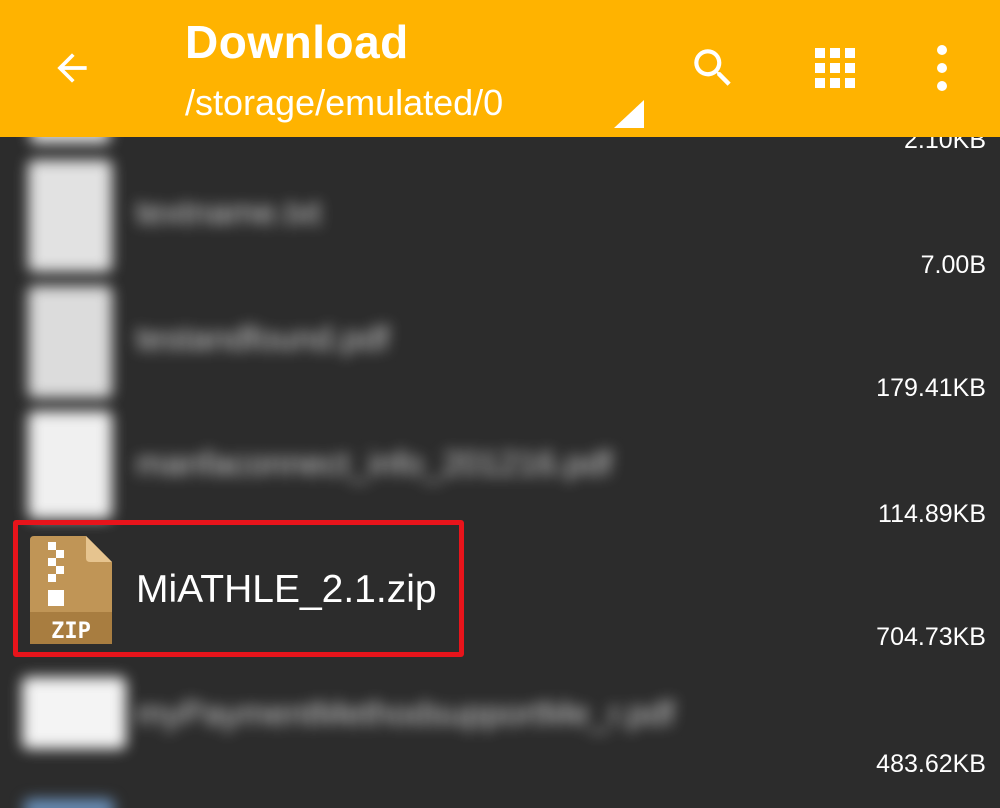 The height and width of the screenshot is (808, 1000). What do you see at coordinates (263, 339) in the screenshot?
I see `file-name: testandfound.pdf` at bounding box center [263, 339].